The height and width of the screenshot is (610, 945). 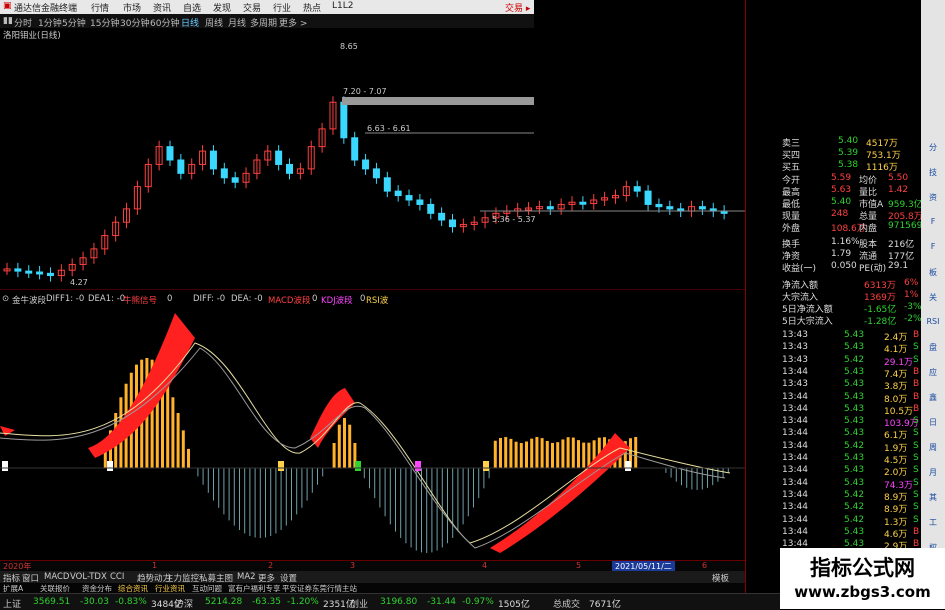 I want to click on indicator-value-2: 牛熊信号, so click(x=140, y=301).